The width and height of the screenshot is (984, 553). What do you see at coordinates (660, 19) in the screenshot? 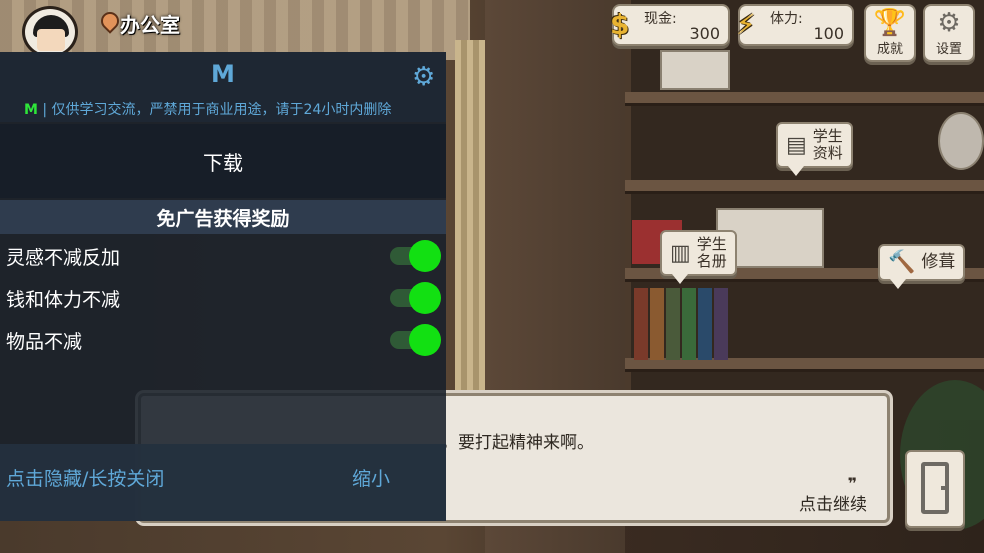
I see `cash-label: 现金:` at bounding box center [660, 19].